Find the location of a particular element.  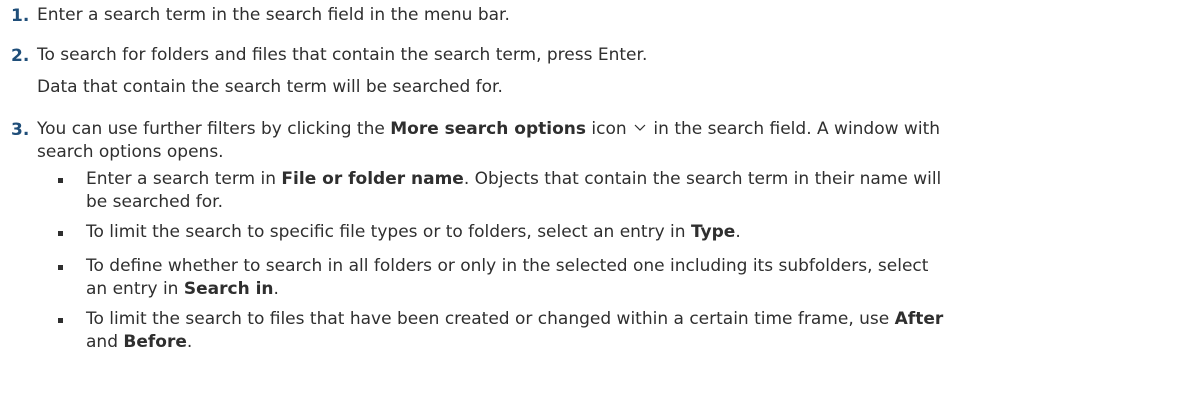

bullet-text-continued: and Before. is located at coordinates (139, 342).